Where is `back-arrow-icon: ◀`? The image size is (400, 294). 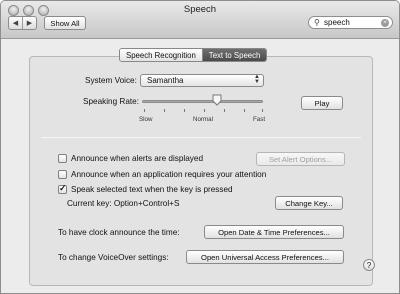
back-arrow-icon: ◀ is located at coordinates (15, 23).